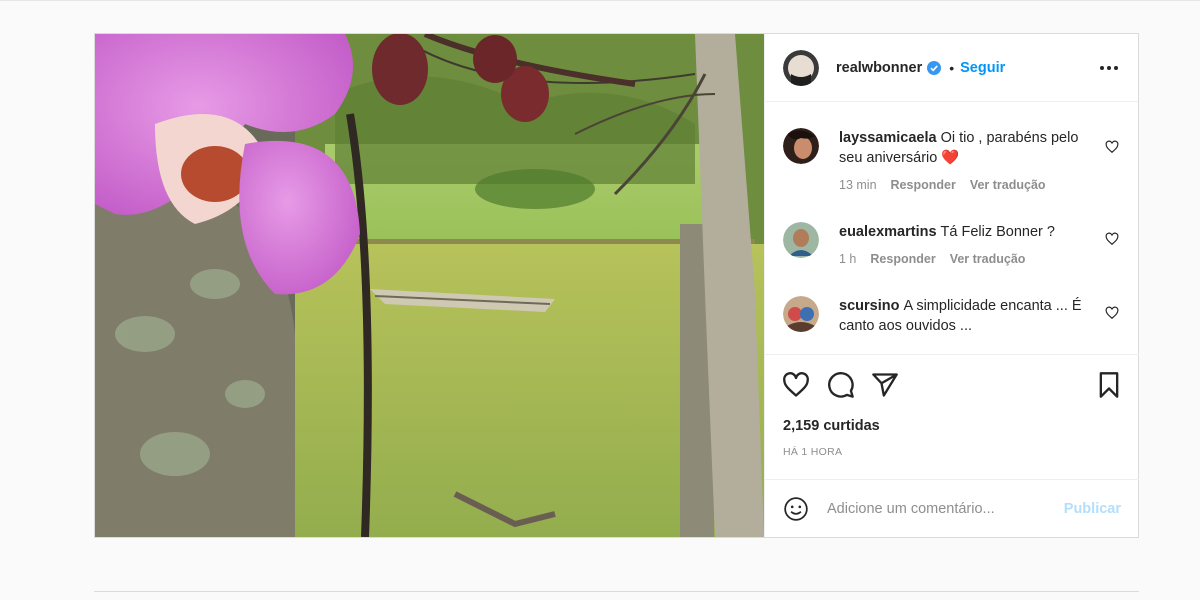 The height and width of the screenshot is (600, 1200). What do you see at coordinates (860, 350) in the screenshot?
I see `comment-meta` at bounding box center [860, 350].